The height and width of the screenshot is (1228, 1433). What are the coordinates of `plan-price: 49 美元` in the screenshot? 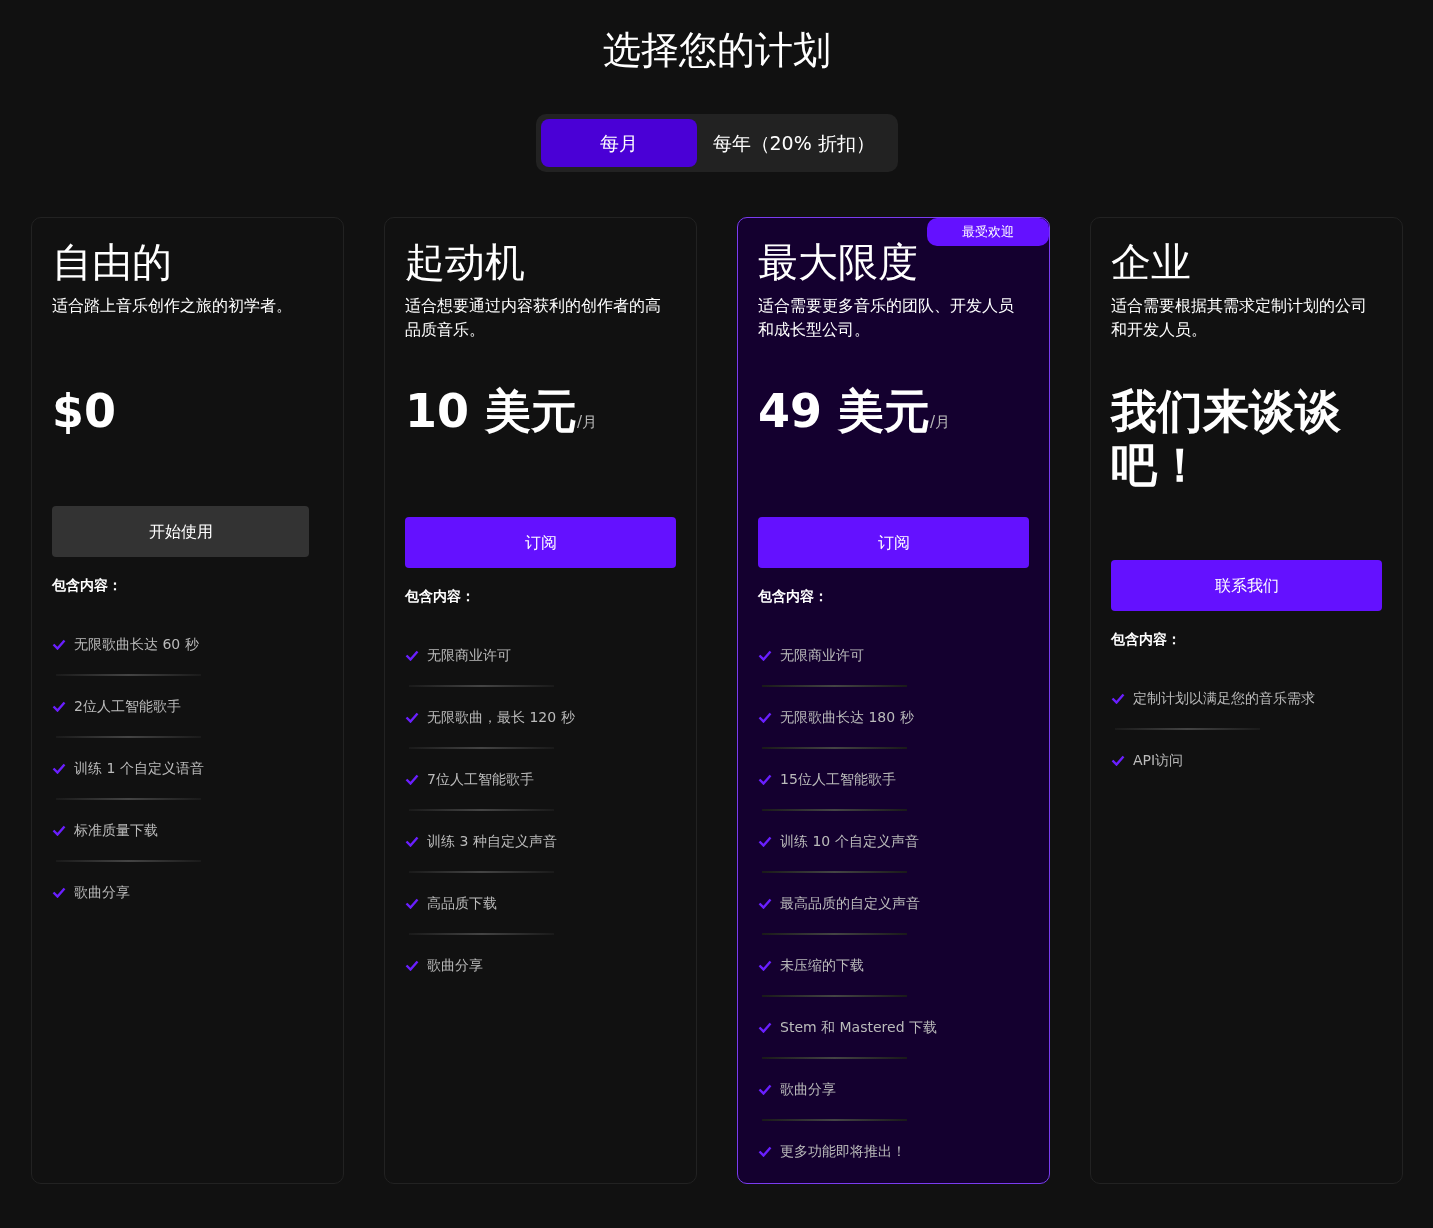 It's located at (844, 411).